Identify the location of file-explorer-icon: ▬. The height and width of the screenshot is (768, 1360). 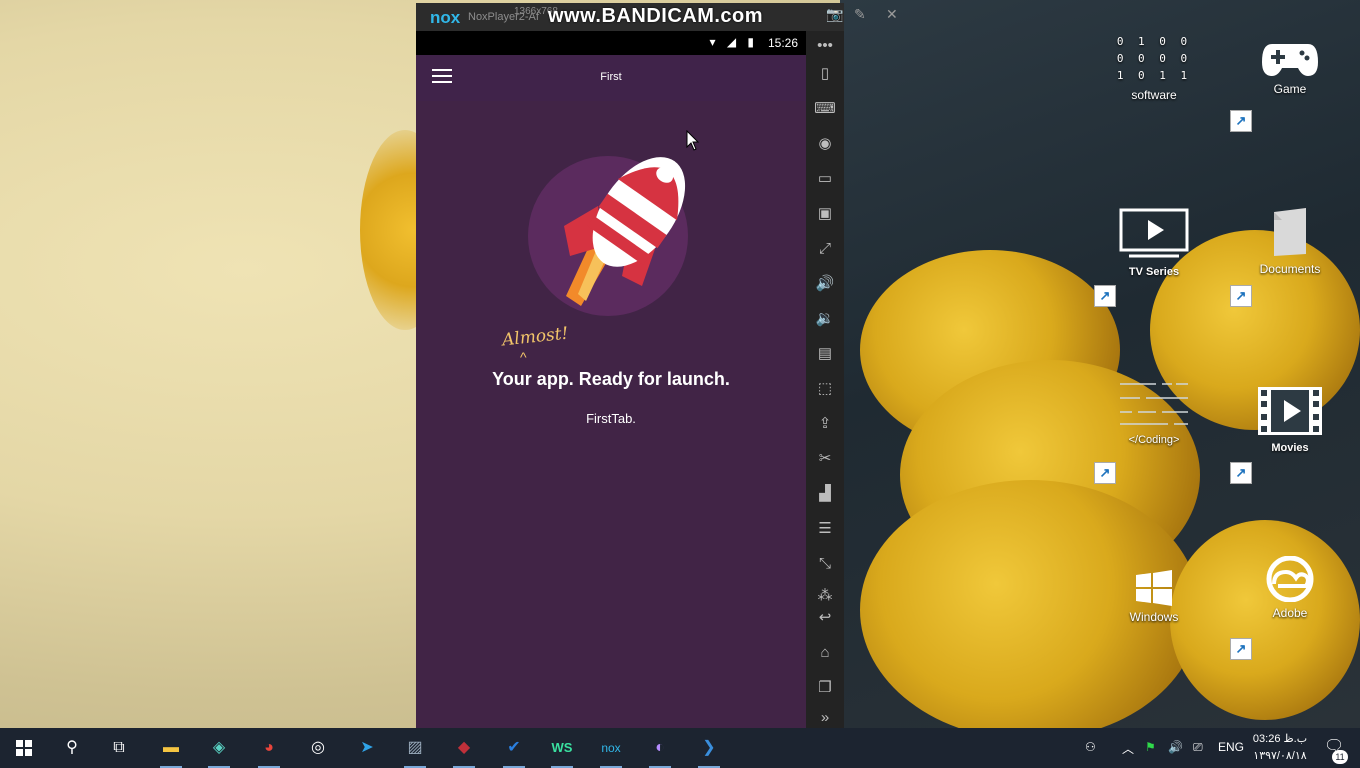
(171, 750).